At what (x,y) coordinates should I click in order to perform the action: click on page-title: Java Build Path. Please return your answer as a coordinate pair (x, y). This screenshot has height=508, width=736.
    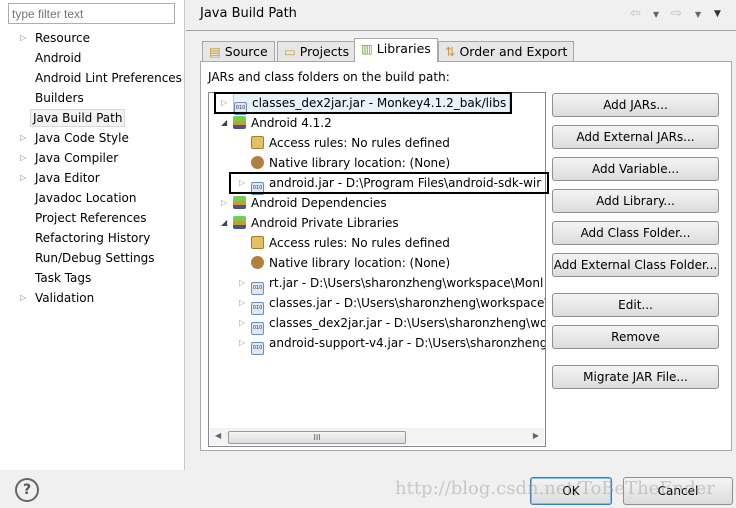
    Looking at the image, I should click on (248, 13).